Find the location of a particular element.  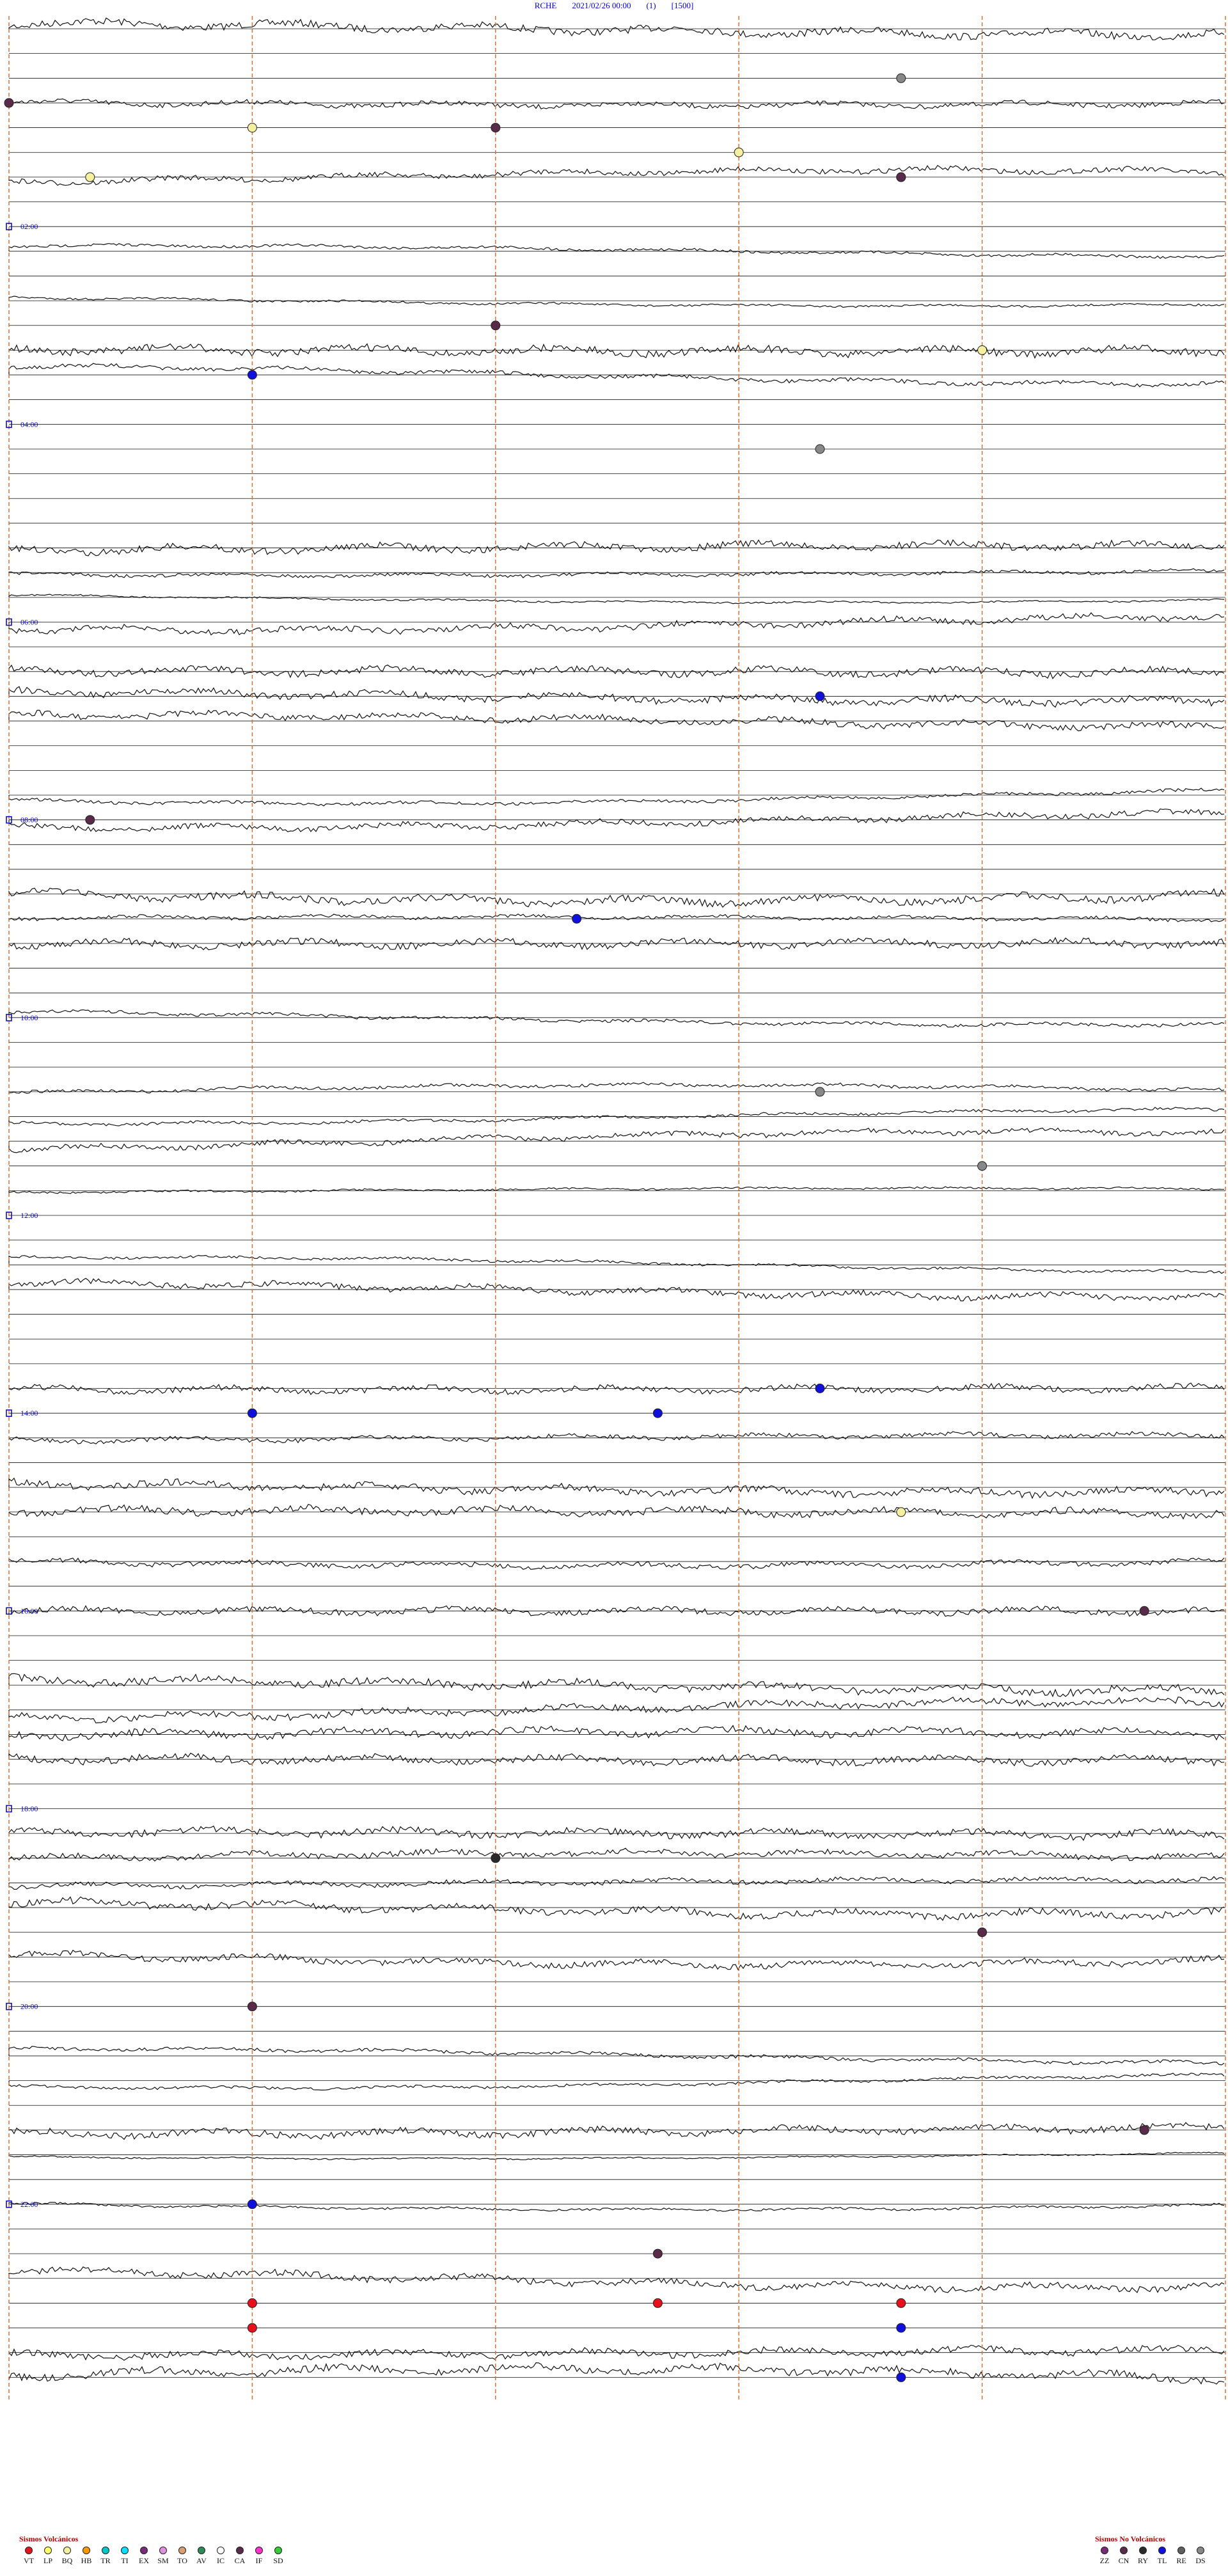

legv-ca: CA is located at coordinates (239, 2556).